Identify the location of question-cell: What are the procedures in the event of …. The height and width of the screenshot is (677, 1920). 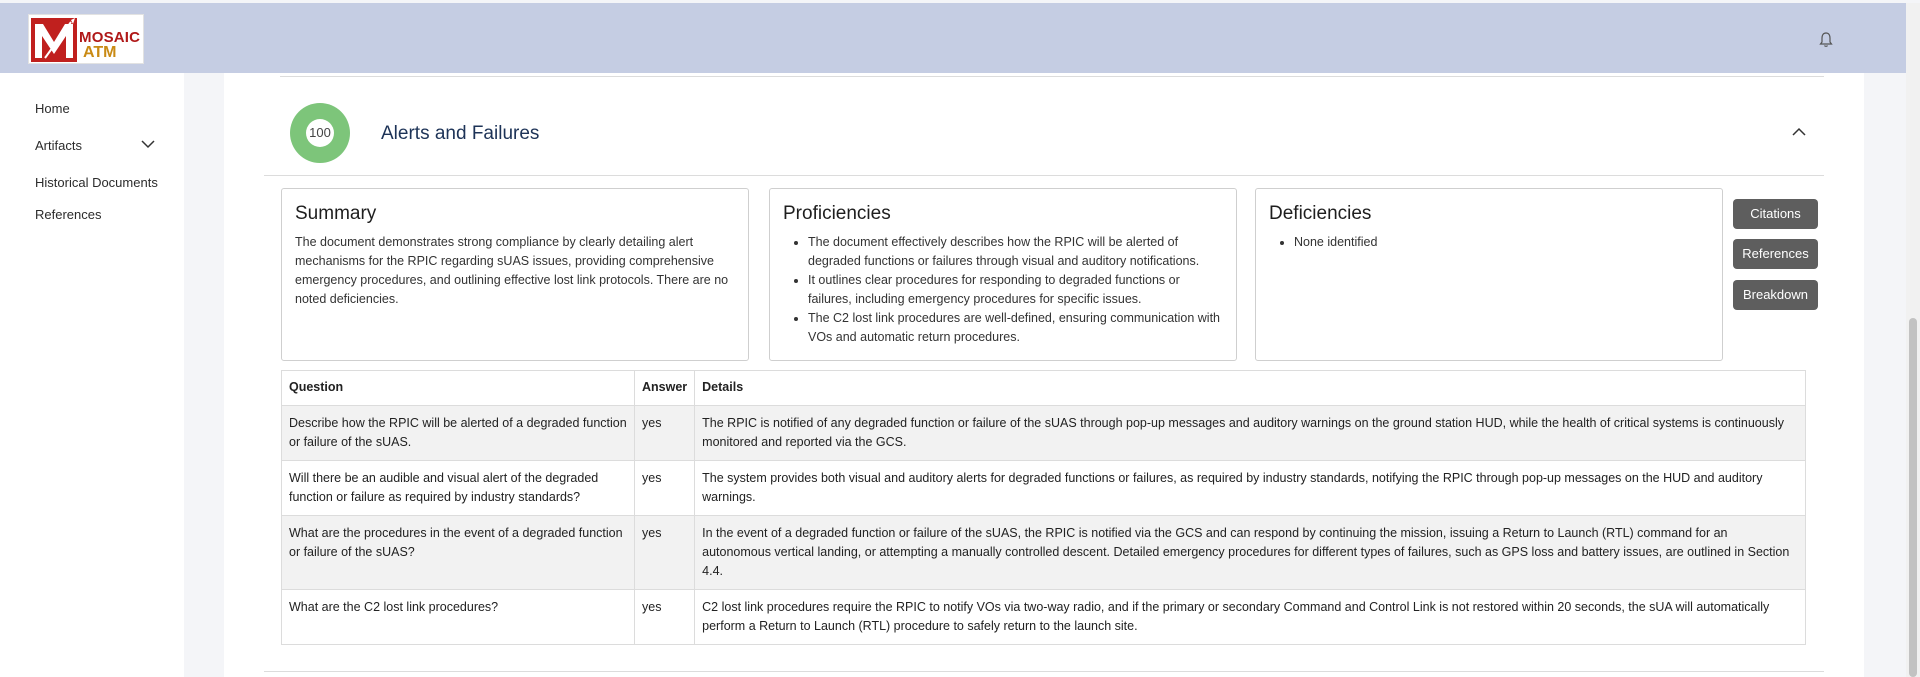
(458, 552).